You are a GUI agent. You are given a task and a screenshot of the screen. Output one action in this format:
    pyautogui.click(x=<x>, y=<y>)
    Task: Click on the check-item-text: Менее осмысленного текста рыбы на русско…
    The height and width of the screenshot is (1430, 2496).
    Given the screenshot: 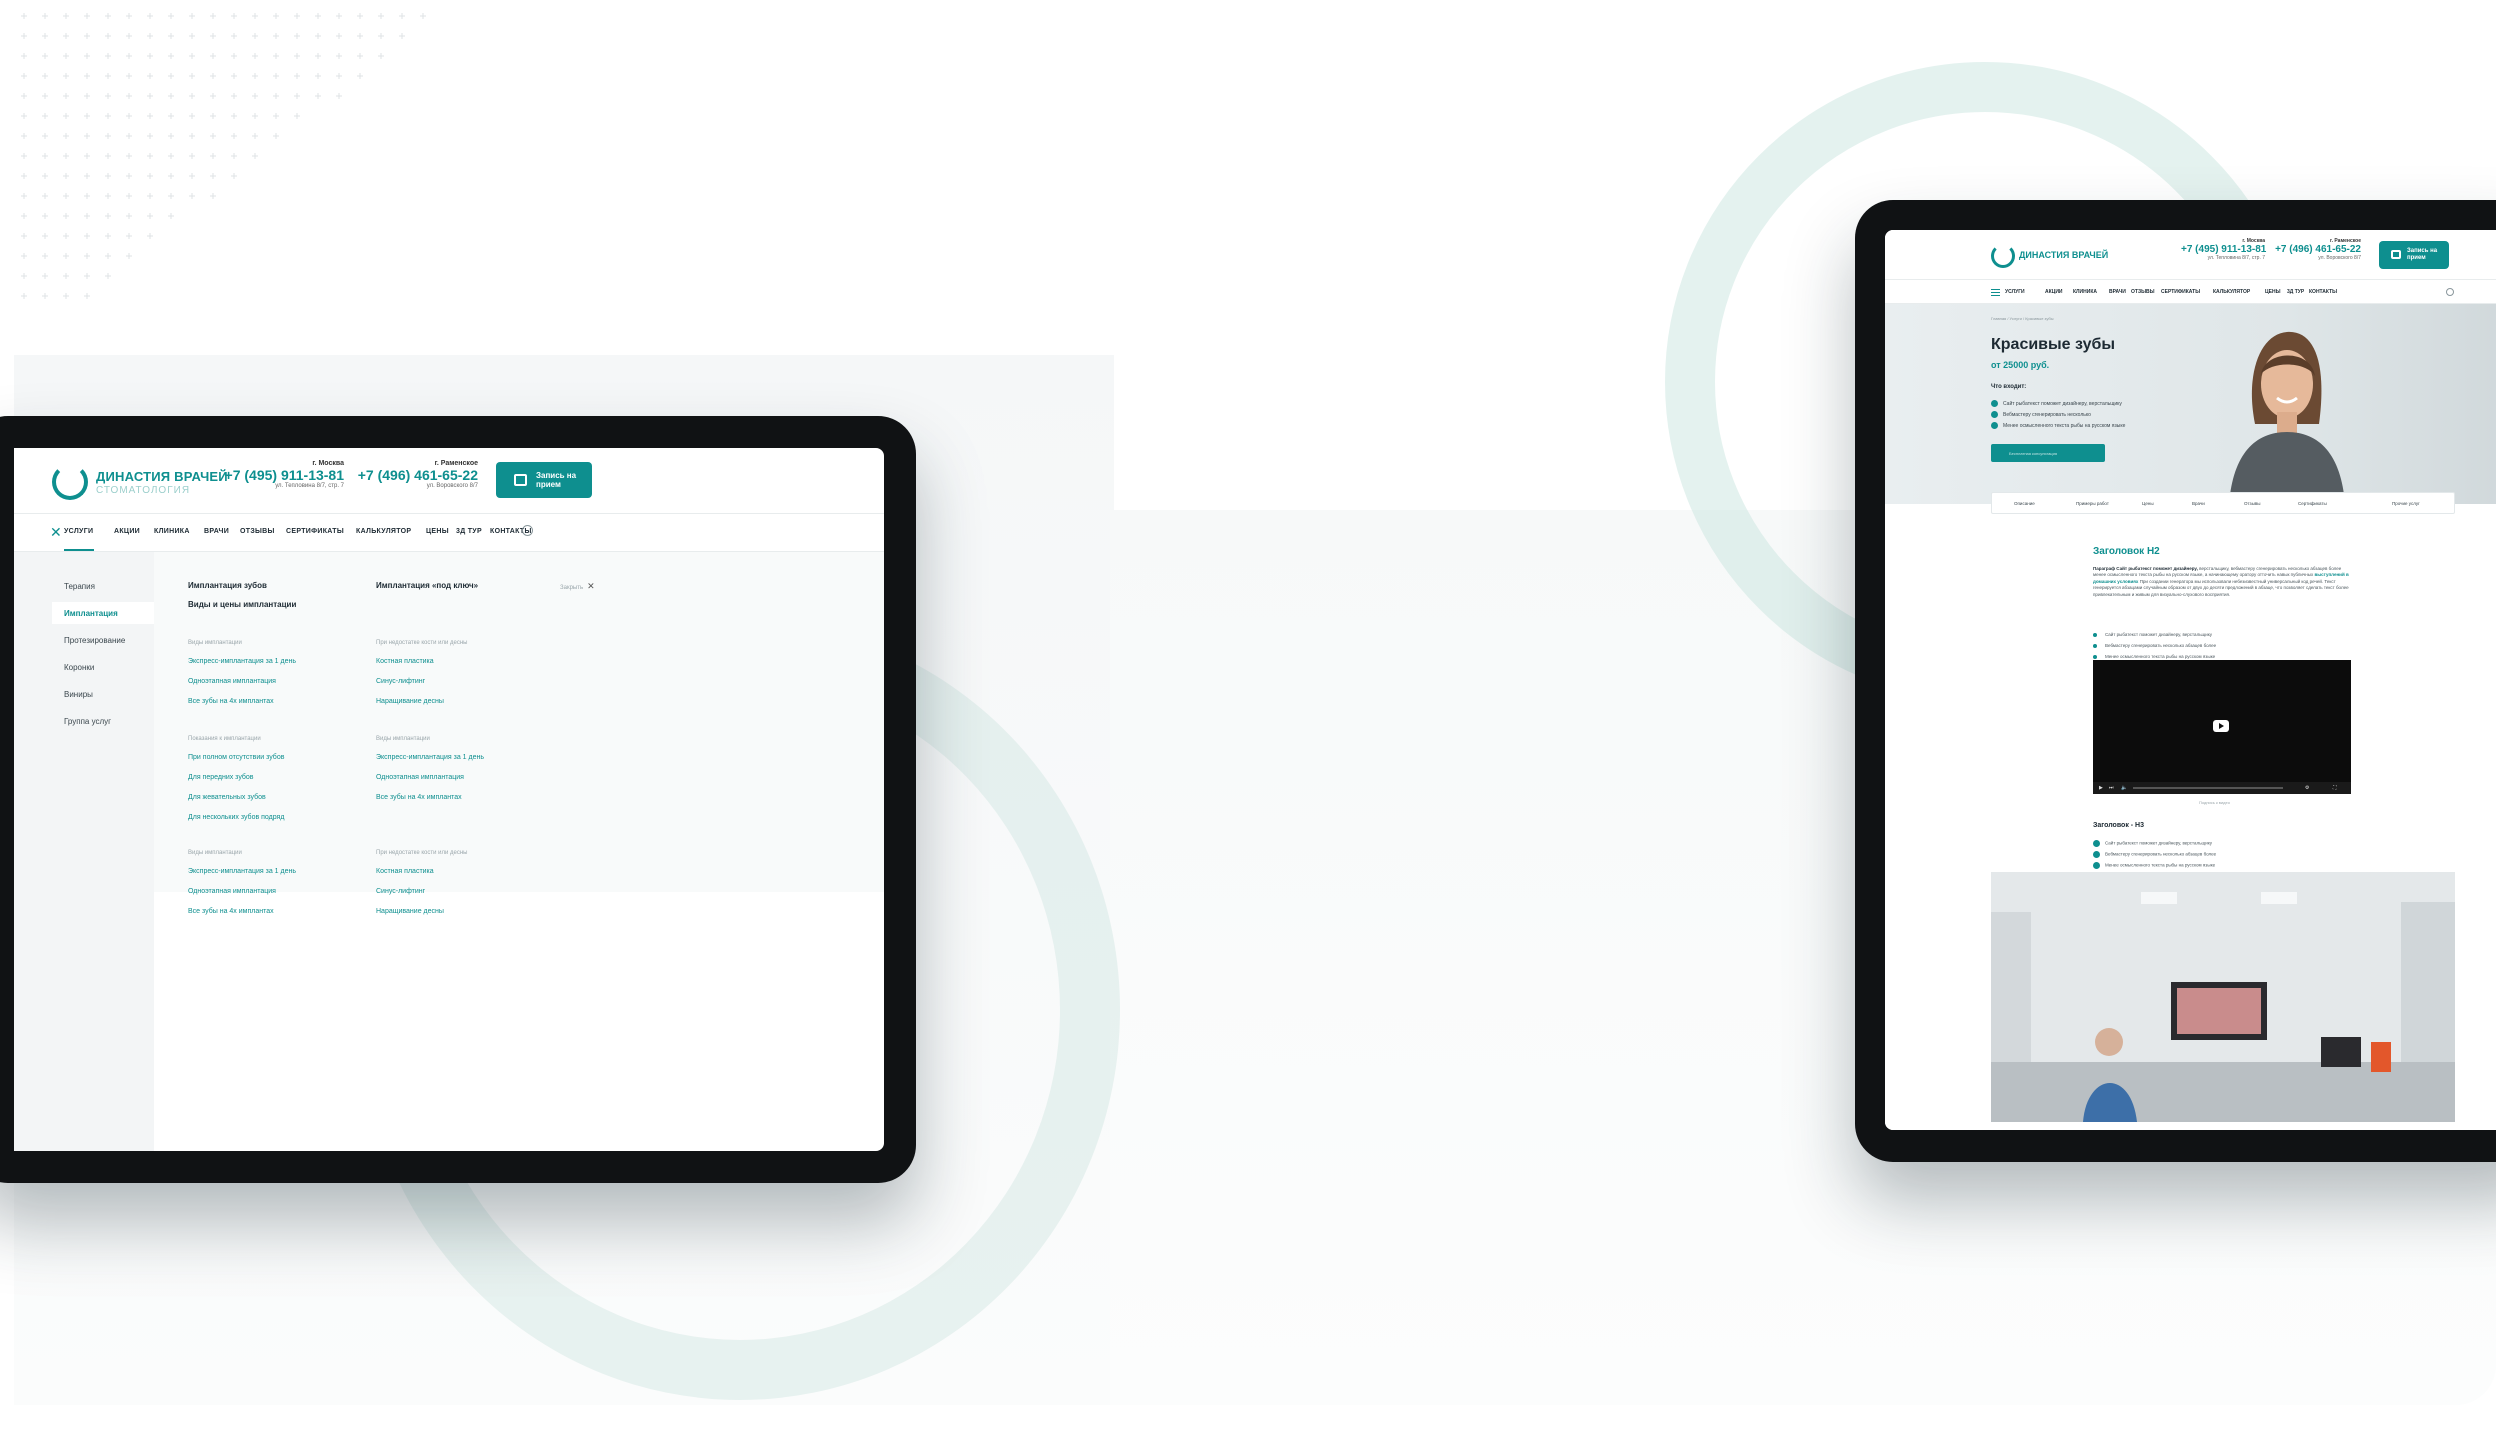 What is the action you would take?
    pyautogui.click(x=2160, y=865)
    